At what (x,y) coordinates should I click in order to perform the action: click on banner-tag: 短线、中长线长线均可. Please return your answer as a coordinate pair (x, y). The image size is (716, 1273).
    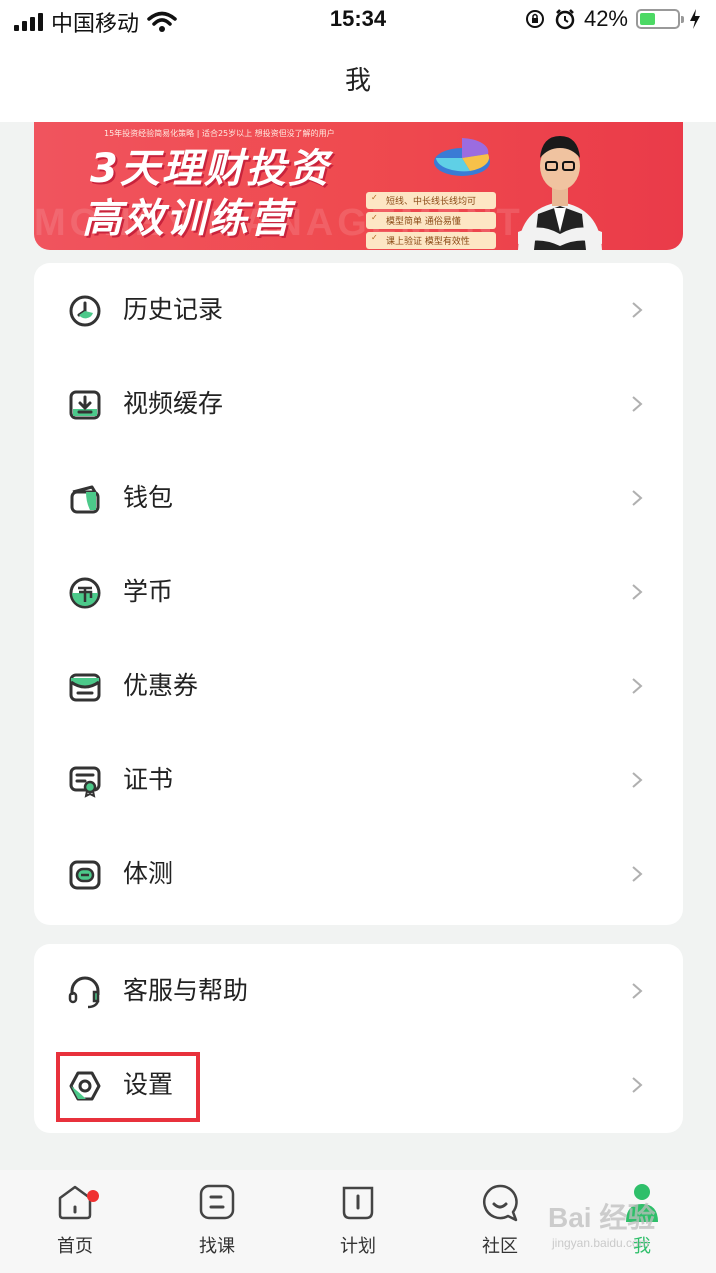
    Looking at the image, I should click on (431, 200).